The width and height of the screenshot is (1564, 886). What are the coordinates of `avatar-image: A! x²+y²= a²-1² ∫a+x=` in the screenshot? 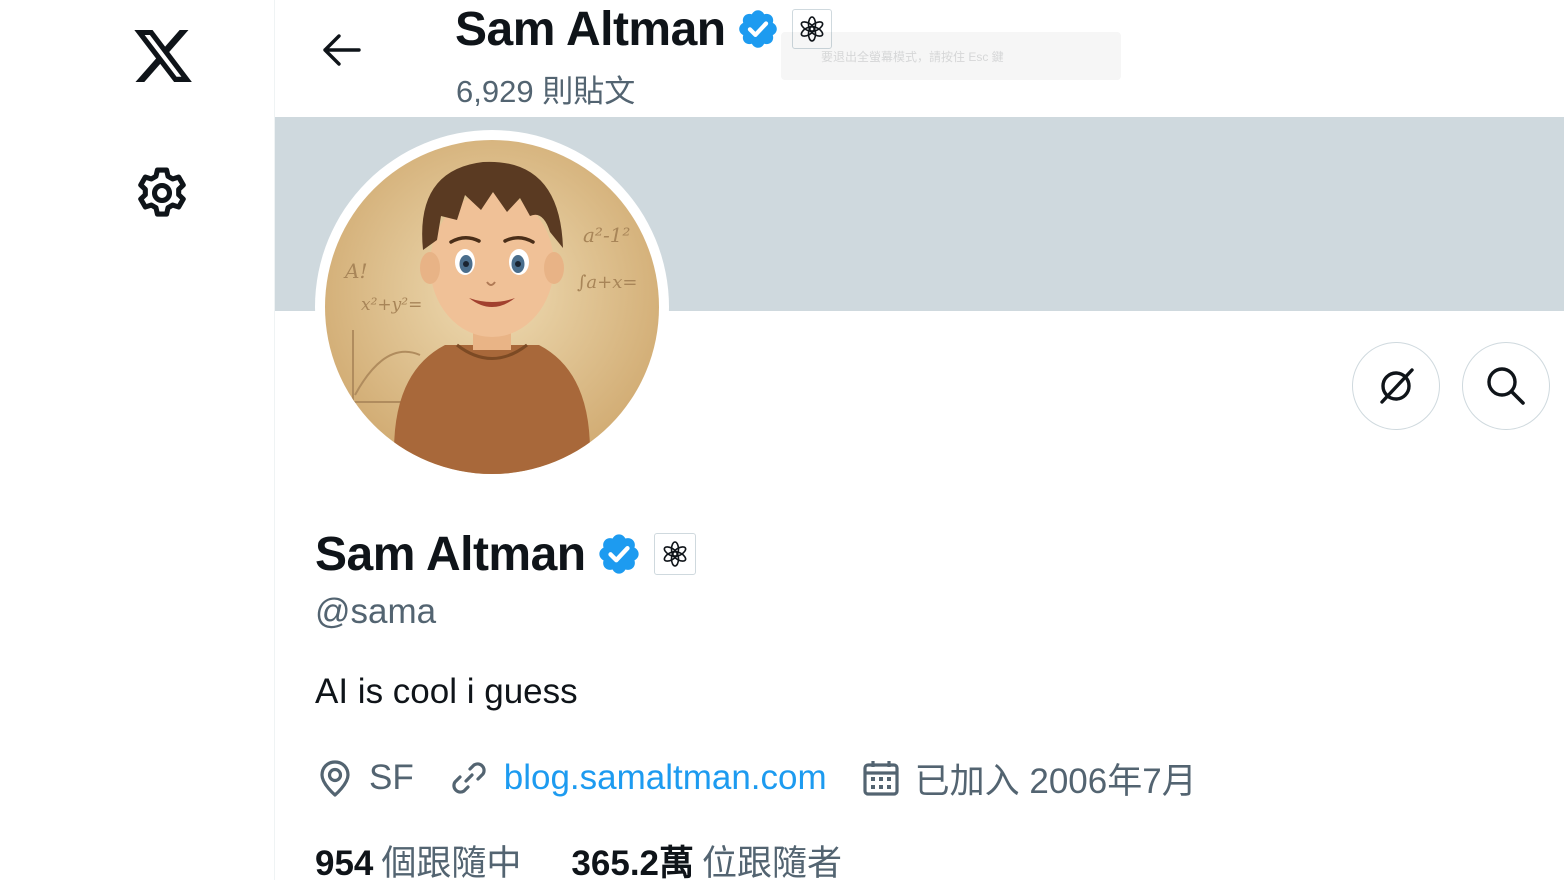 It's located at (492, 307).